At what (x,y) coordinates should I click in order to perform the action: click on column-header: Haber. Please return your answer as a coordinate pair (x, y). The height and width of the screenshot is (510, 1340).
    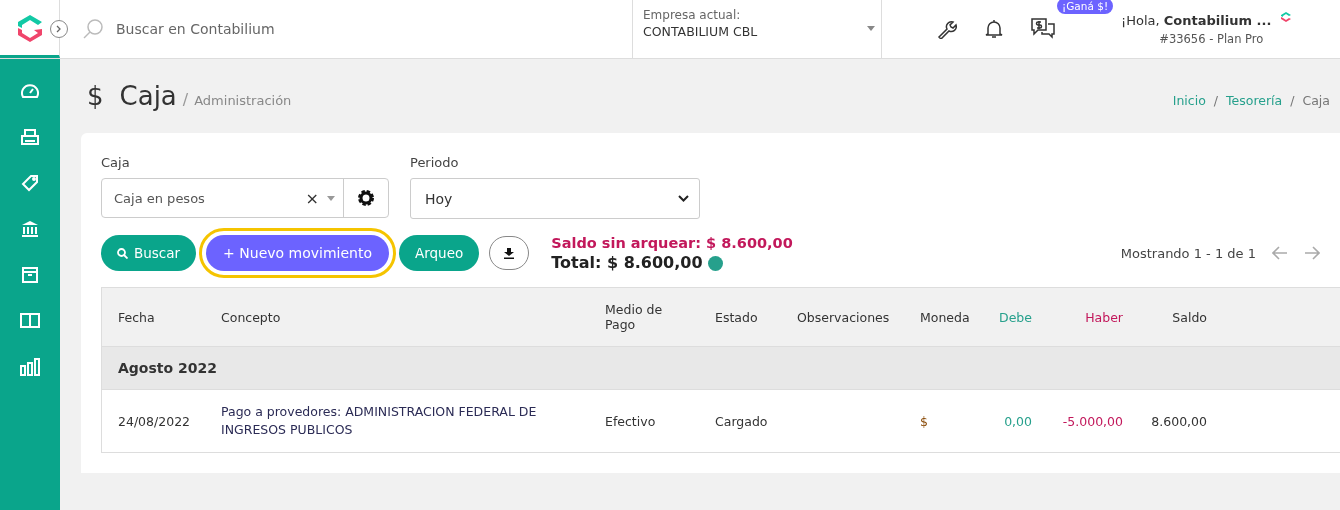
    Looking at the image, I should click on (1077, 317).